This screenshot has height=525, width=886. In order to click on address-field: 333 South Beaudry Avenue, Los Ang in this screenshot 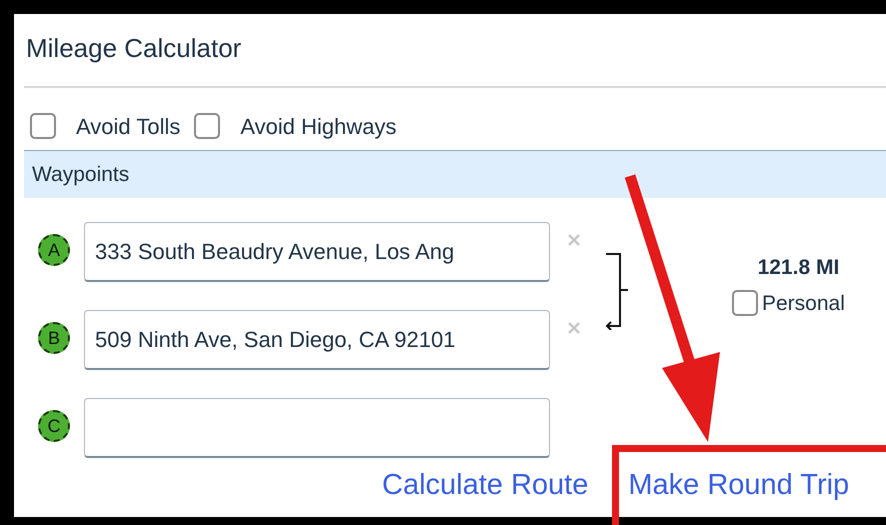, I will do `click(317, 252)`.